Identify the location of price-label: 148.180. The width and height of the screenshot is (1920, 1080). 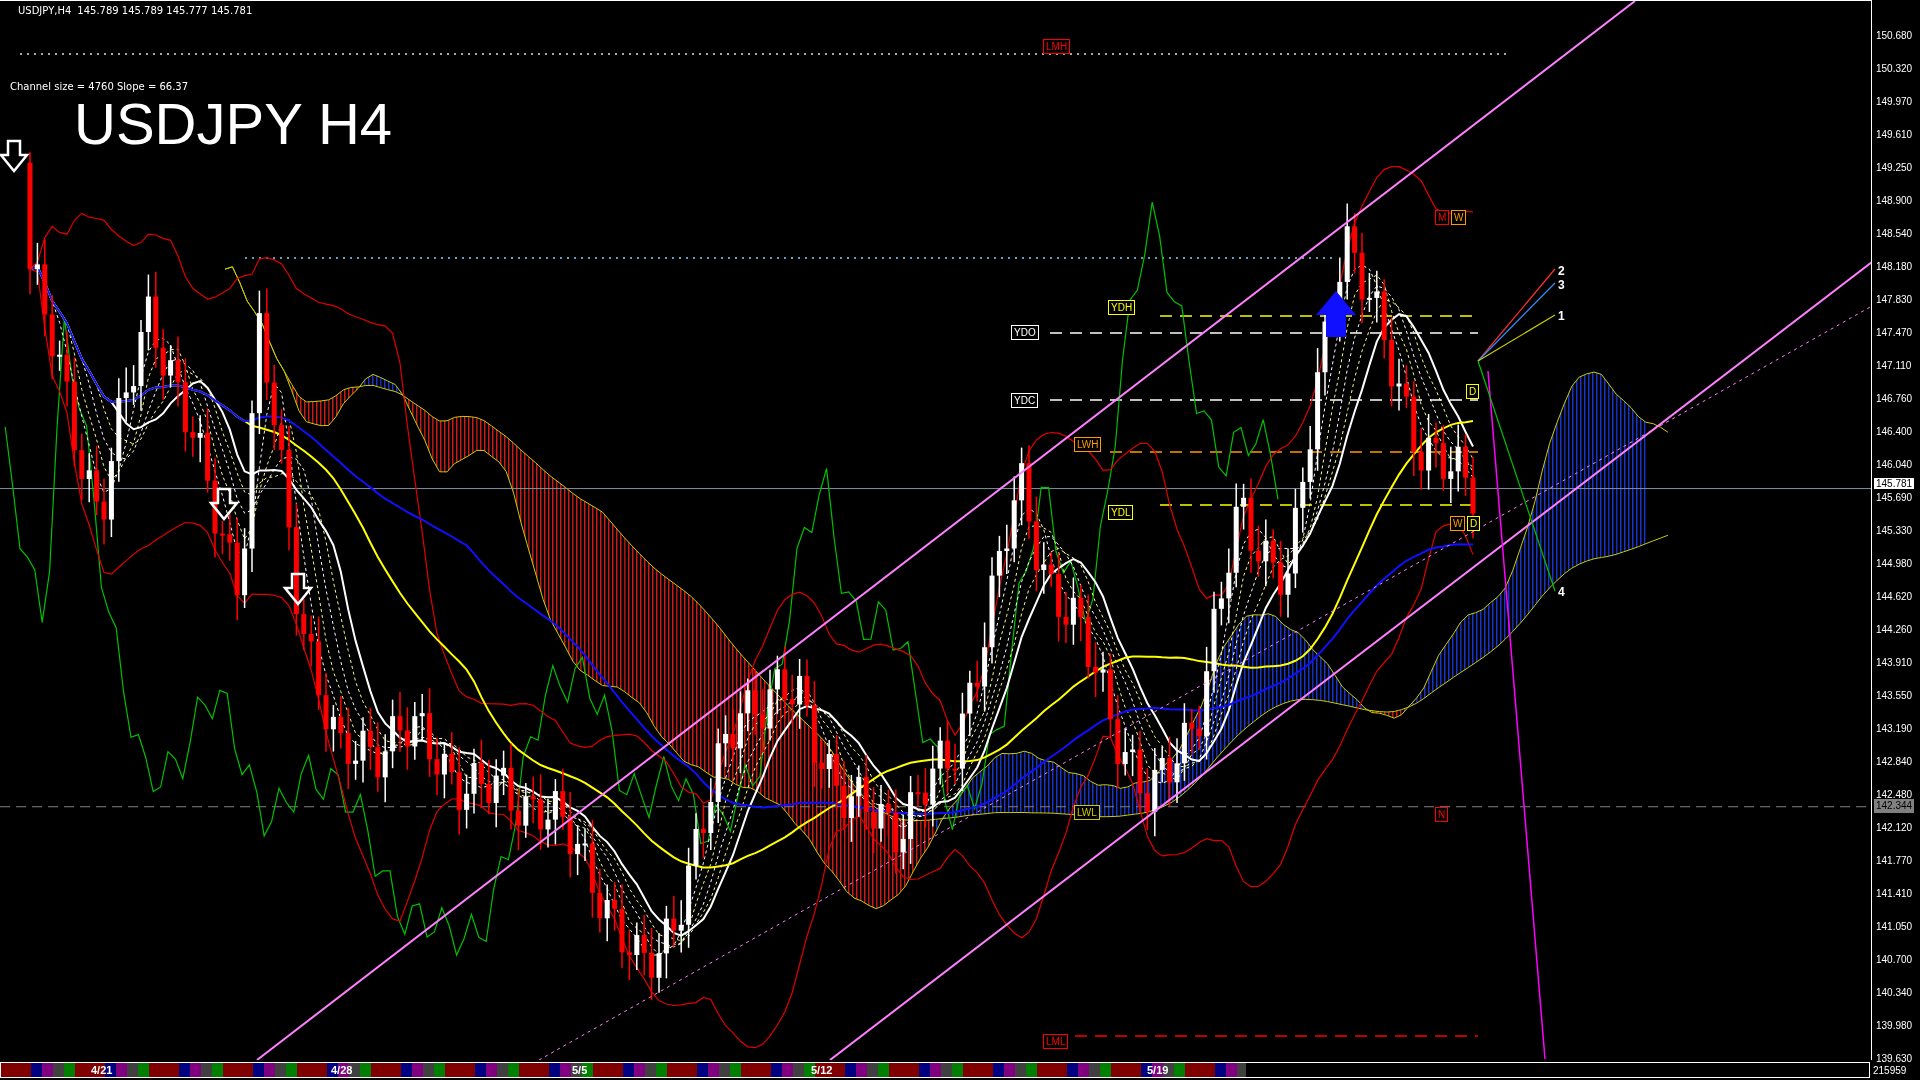
(1894, 266).